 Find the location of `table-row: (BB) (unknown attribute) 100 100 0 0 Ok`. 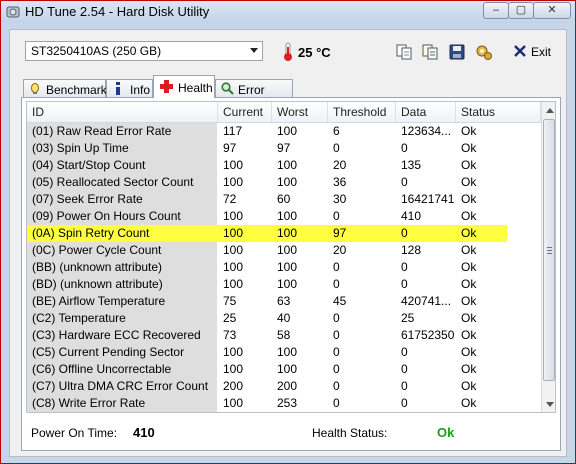

table-row: (BB) (unknown attribute) 100 100 0 0 Ok is located at coordinates (284, 267).